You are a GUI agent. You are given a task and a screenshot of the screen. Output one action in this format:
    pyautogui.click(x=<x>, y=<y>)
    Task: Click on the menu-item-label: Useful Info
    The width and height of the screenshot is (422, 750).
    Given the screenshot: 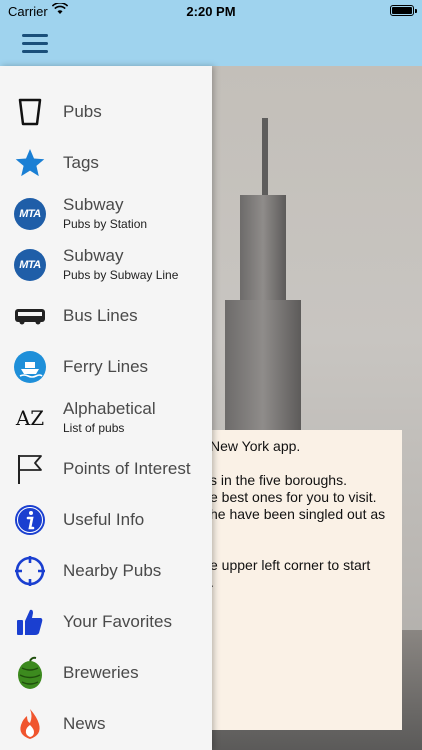 What is the action you would take?
    pyautogui.click(x=104, y=519)
    